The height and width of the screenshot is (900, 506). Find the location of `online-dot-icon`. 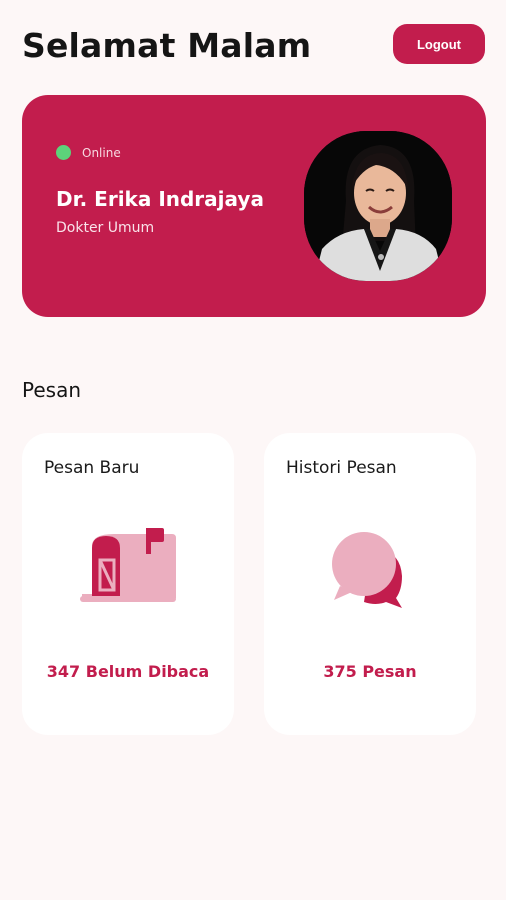

online-dot-icon is located at coordinates (63, 152).